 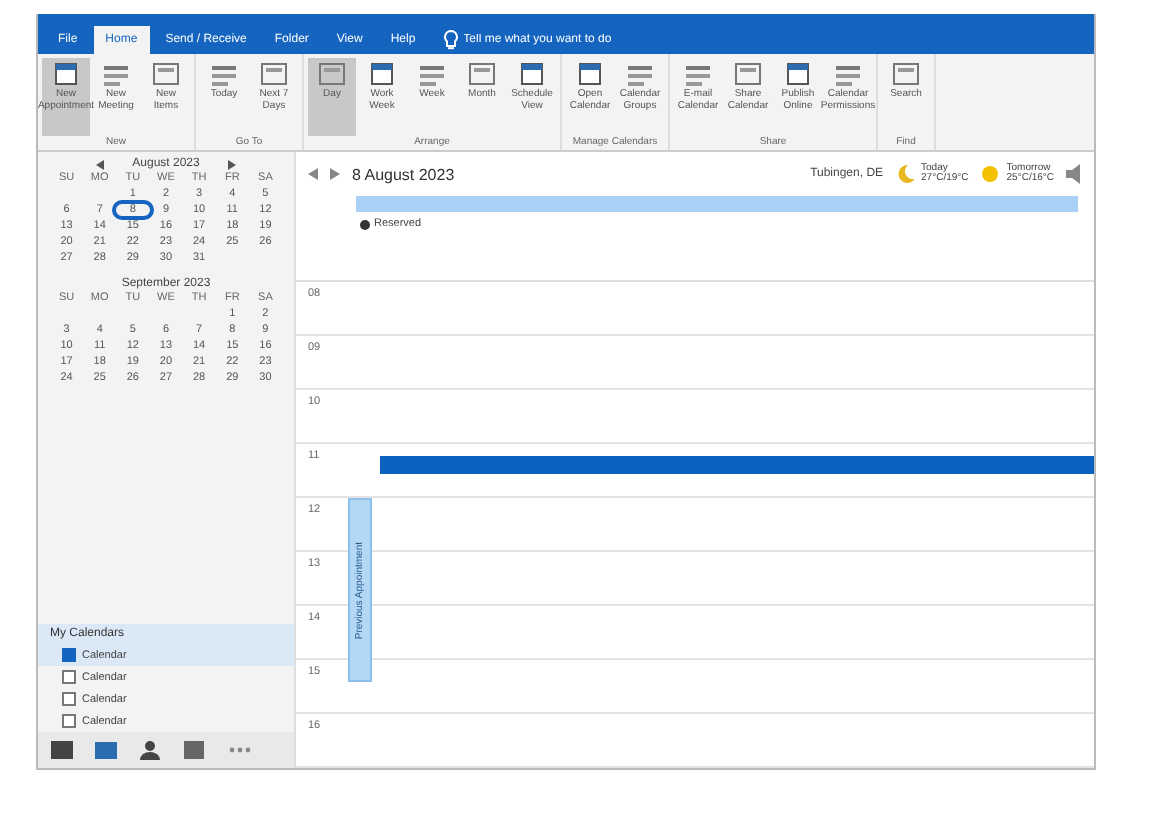 I want to click on next-arrow-icon, so click(x=231, y=164).